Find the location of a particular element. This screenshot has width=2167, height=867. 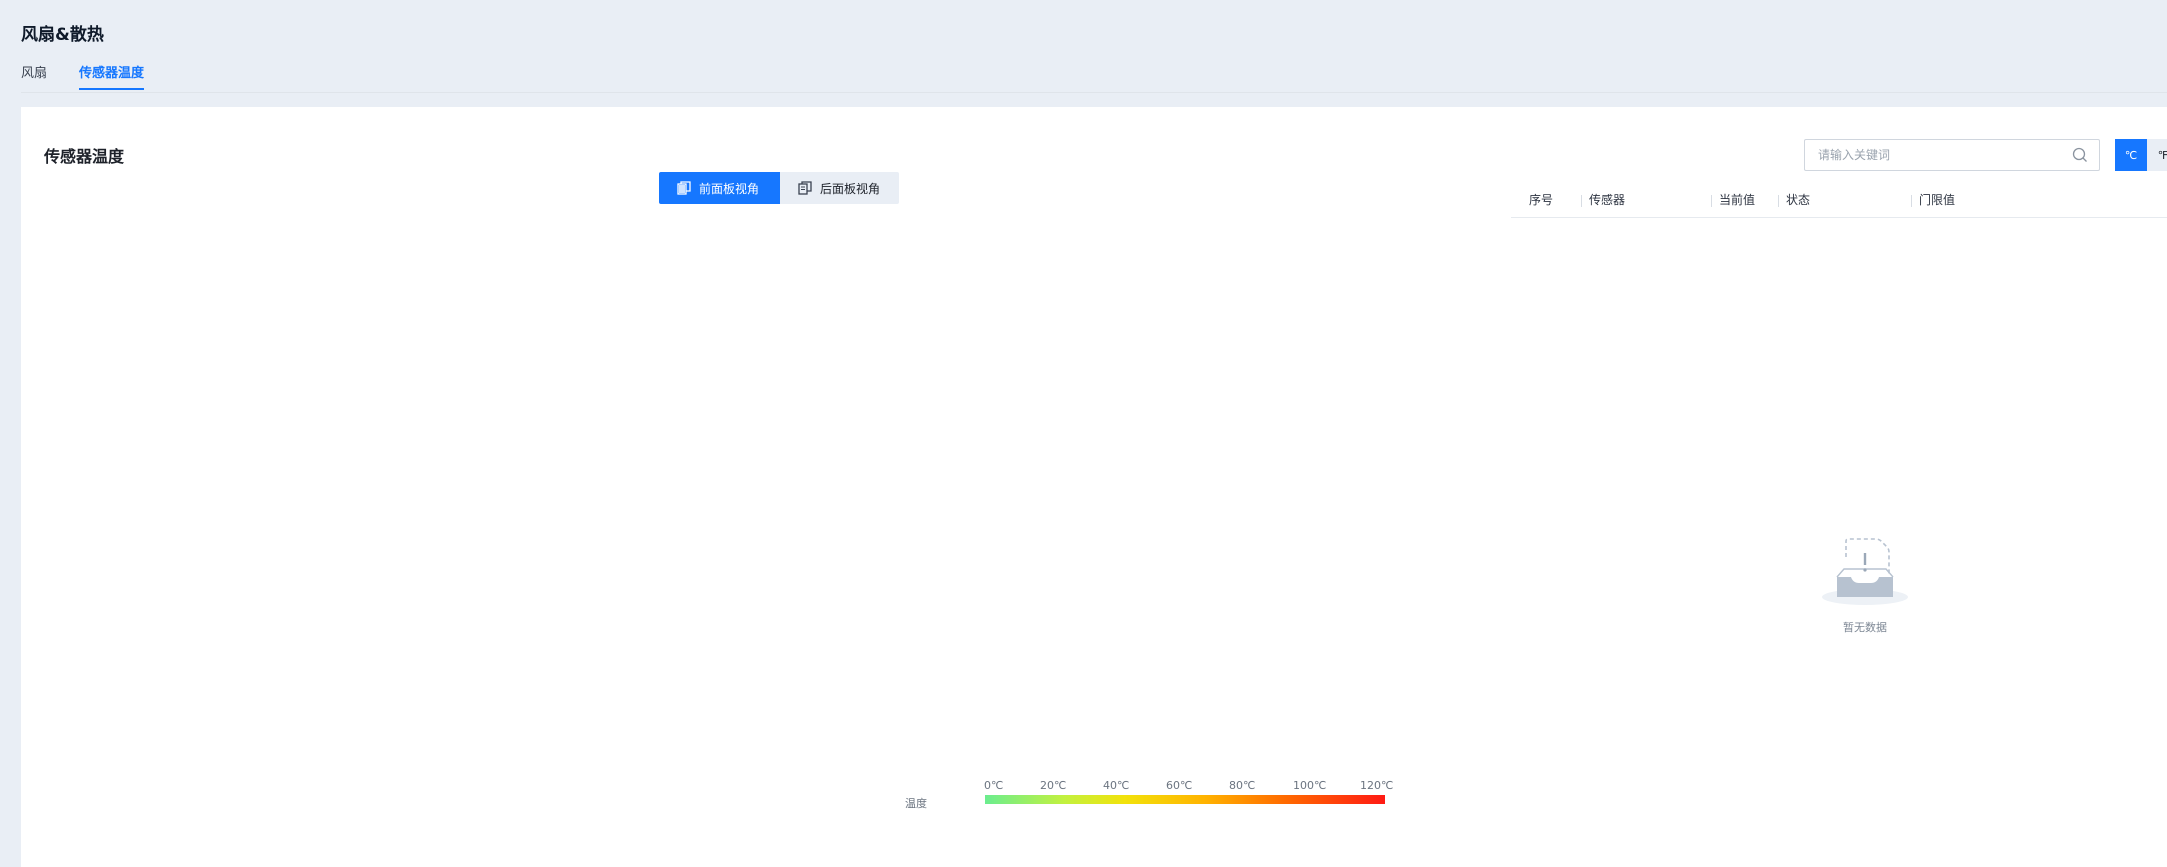

legend-tick: 0℃ is located at coordinates (994, 785).